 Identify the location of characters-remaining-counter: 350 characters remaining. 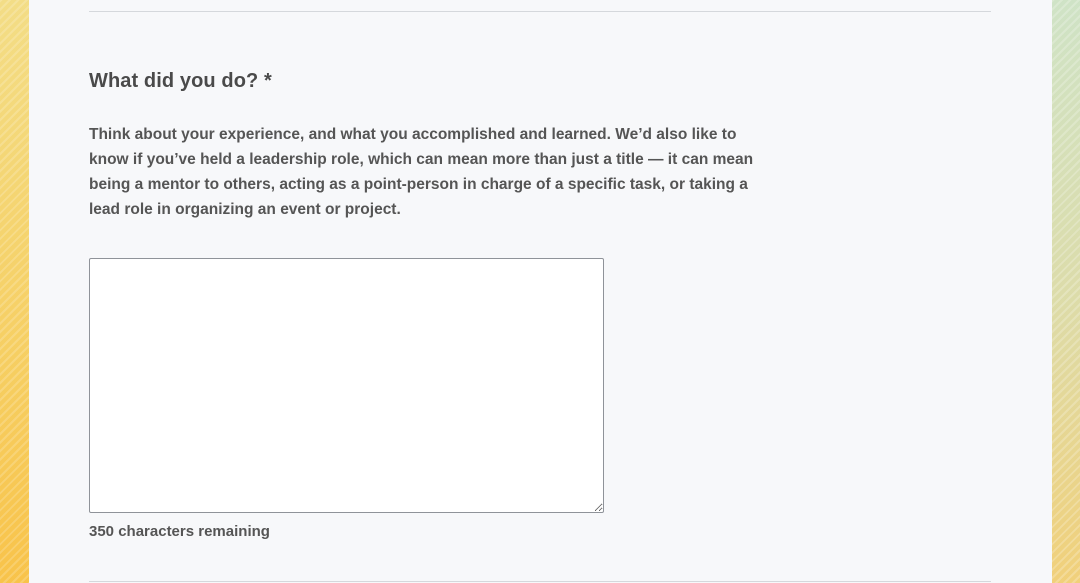
(179, 531).